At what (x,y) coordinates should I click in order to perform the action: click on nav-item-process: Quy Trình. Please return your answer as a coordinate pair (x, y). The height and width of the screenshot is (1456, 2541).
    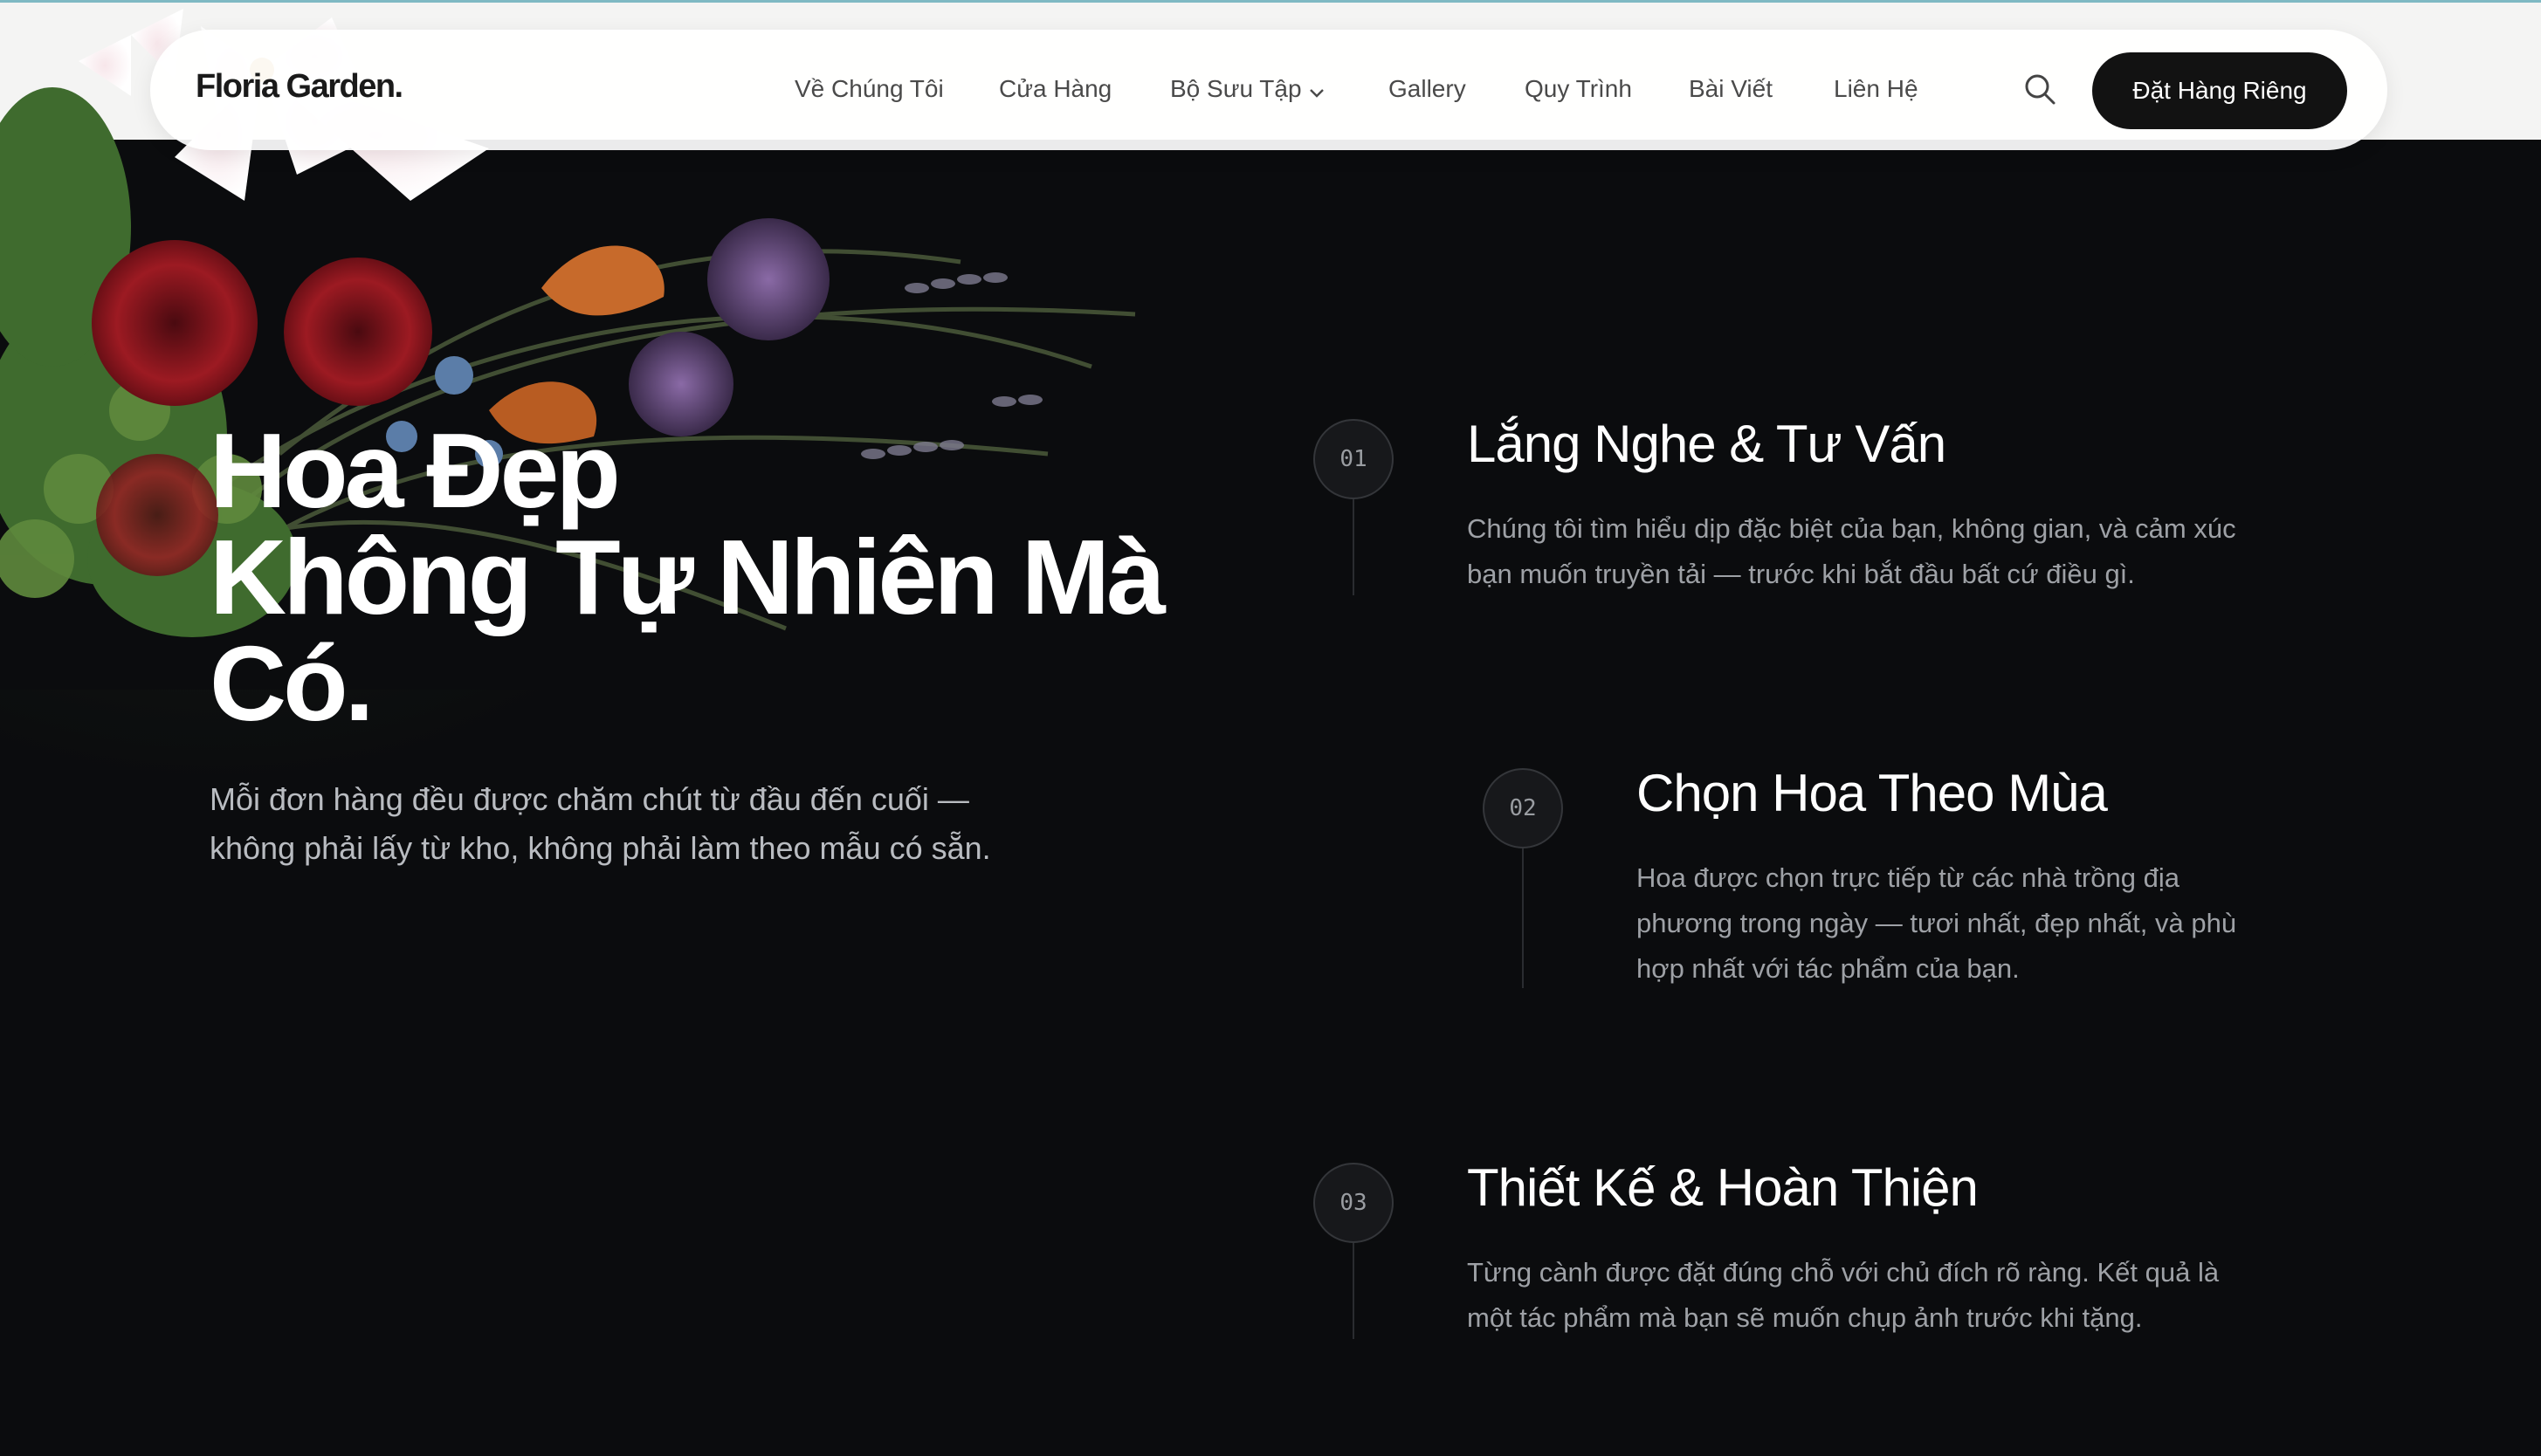
    Looking at the image, I should click on (1578, 89).